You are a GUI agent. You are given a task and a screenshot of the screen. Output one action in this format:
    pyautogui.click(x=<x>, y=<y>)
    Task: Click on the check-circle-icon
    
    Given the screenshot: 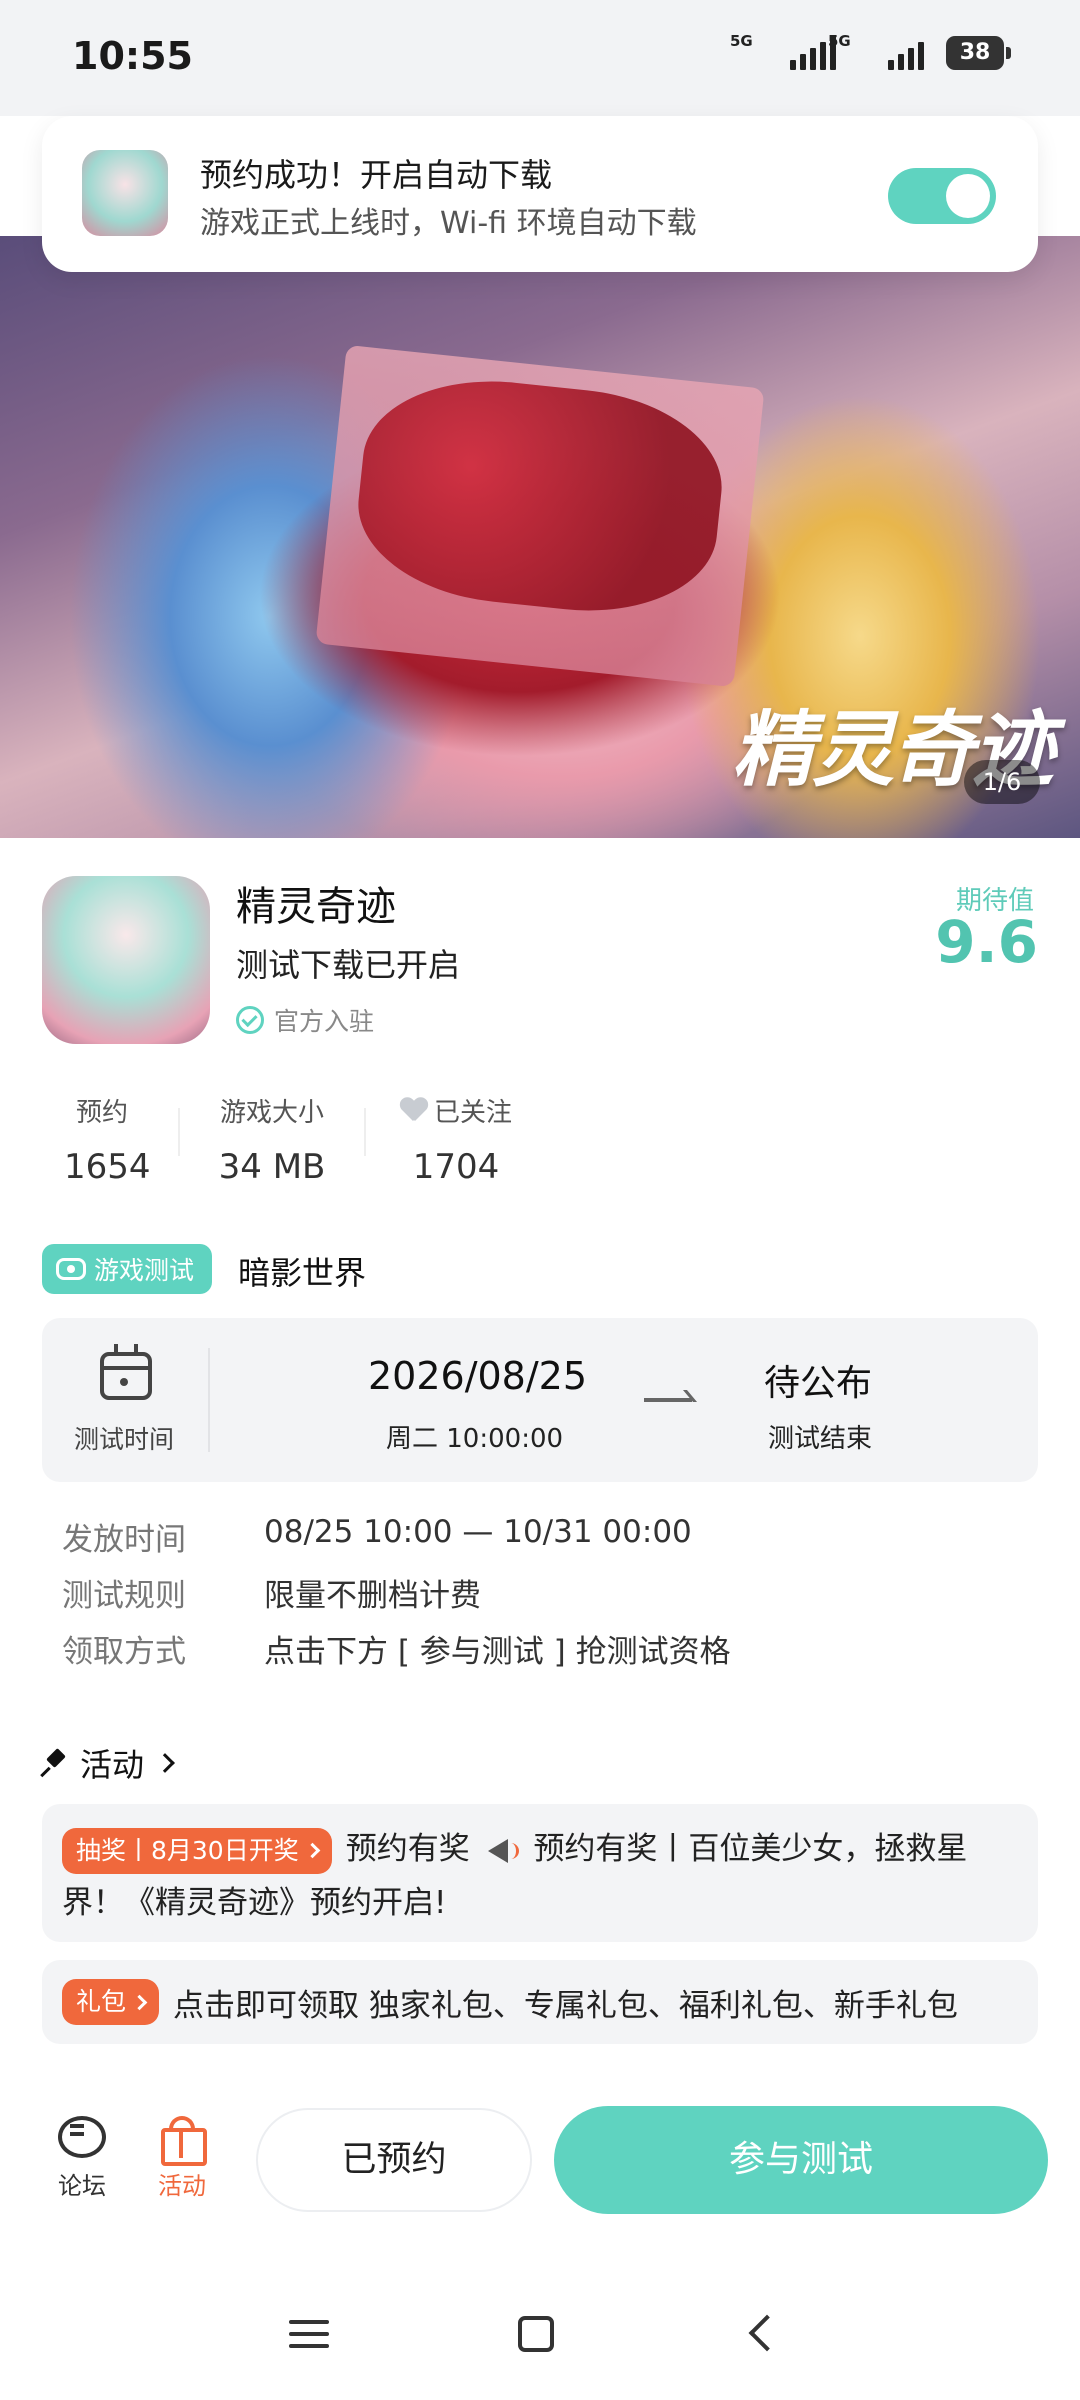 What is the action you would take?
    pyautogui.click(x=250, y=1020)
    